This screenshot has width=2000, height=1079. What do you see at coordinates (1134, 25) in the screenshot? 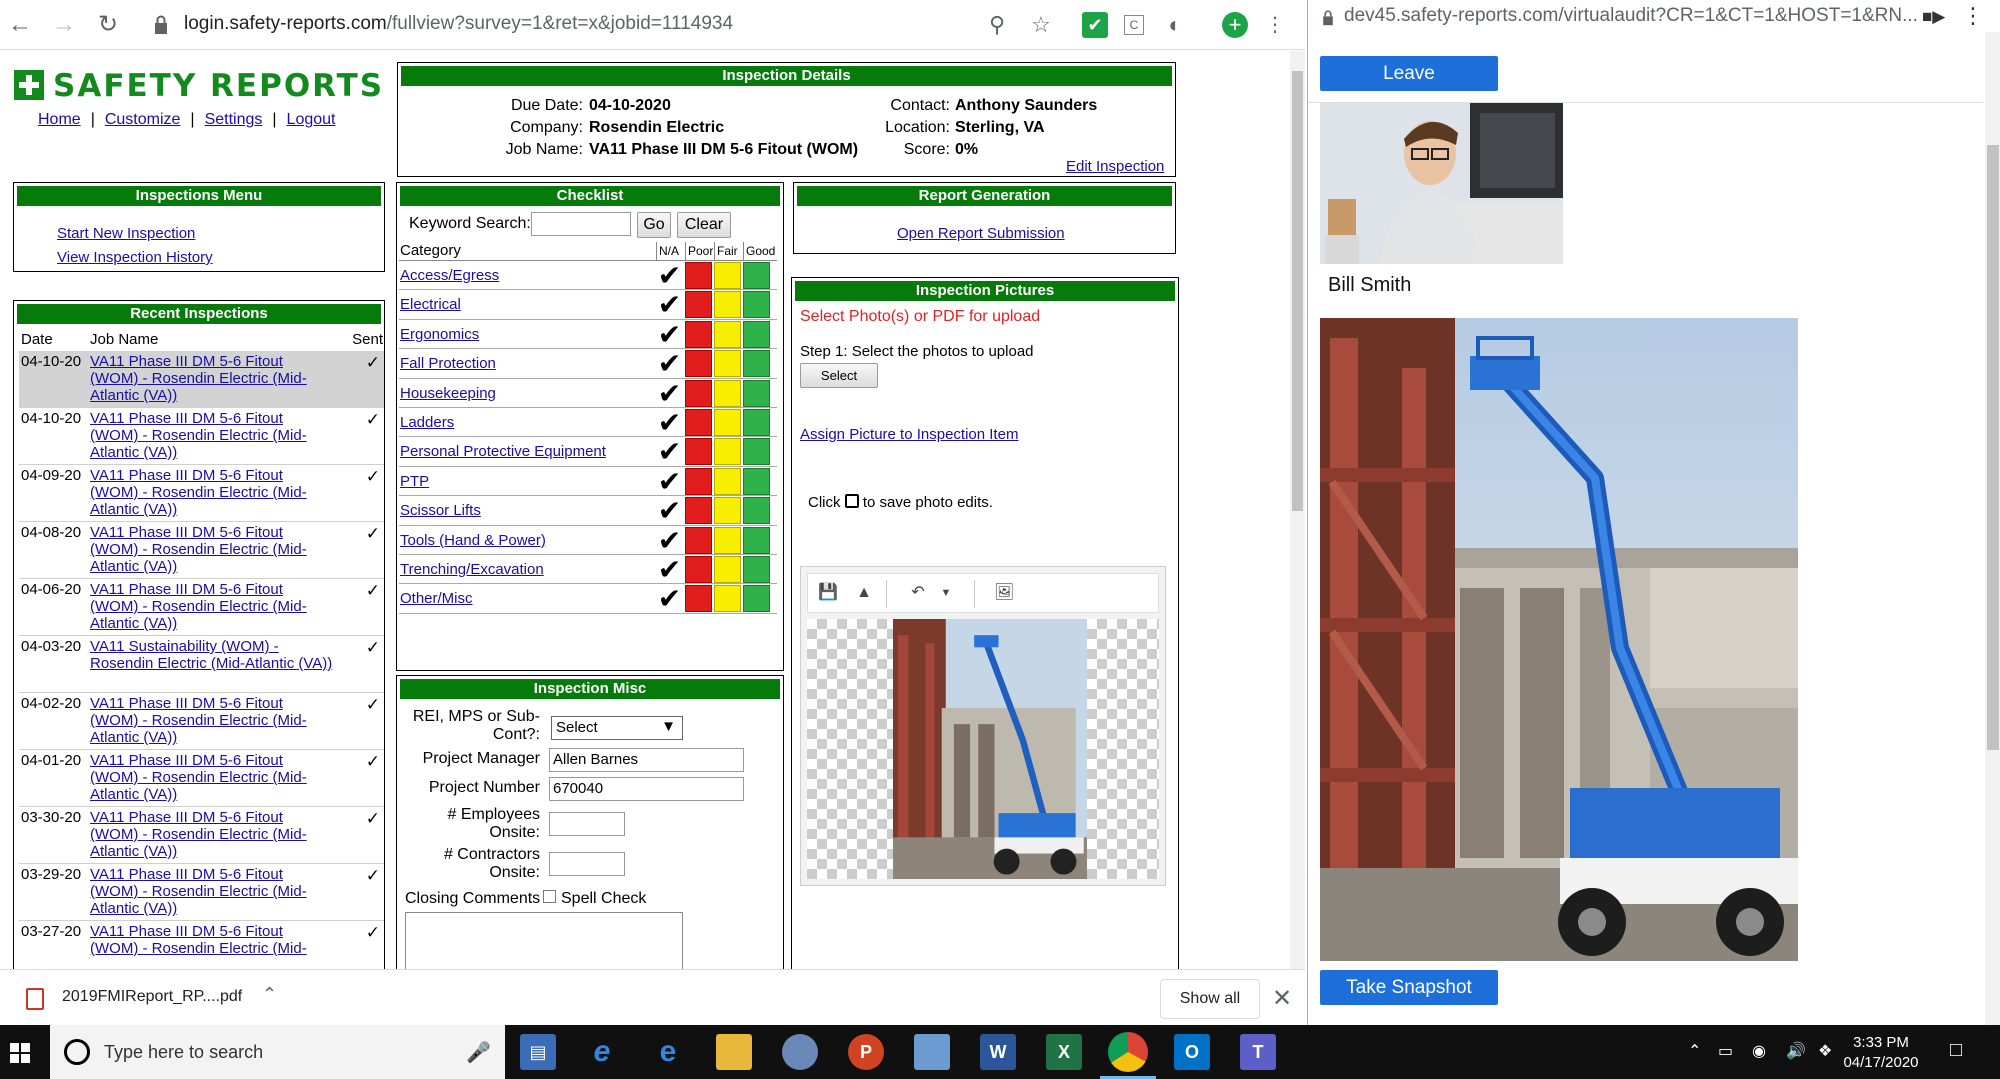
I see `extension-c-icon: C` at bounding box center [1134, 25].